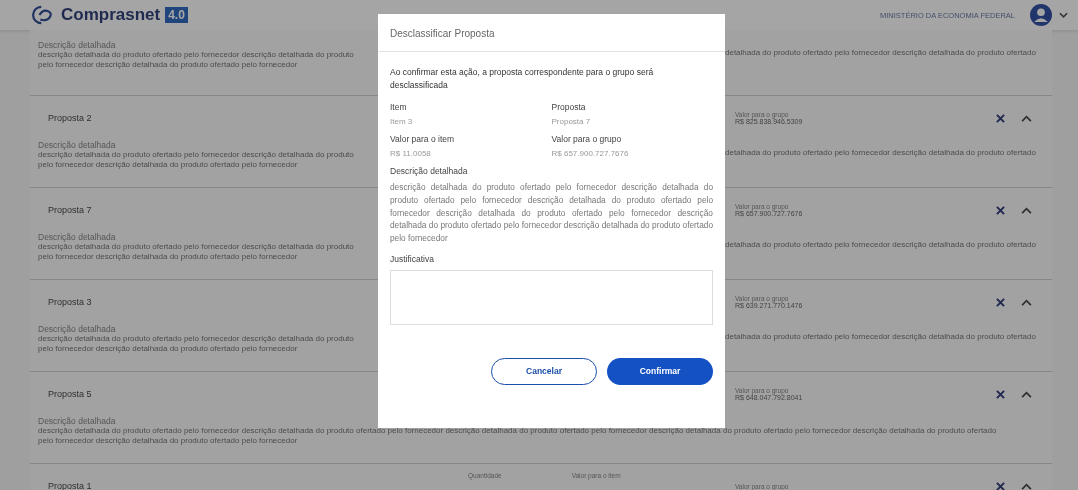  Describe the element at coordinates (551, 297) in the screenshot. I see `justification-field` at that location.